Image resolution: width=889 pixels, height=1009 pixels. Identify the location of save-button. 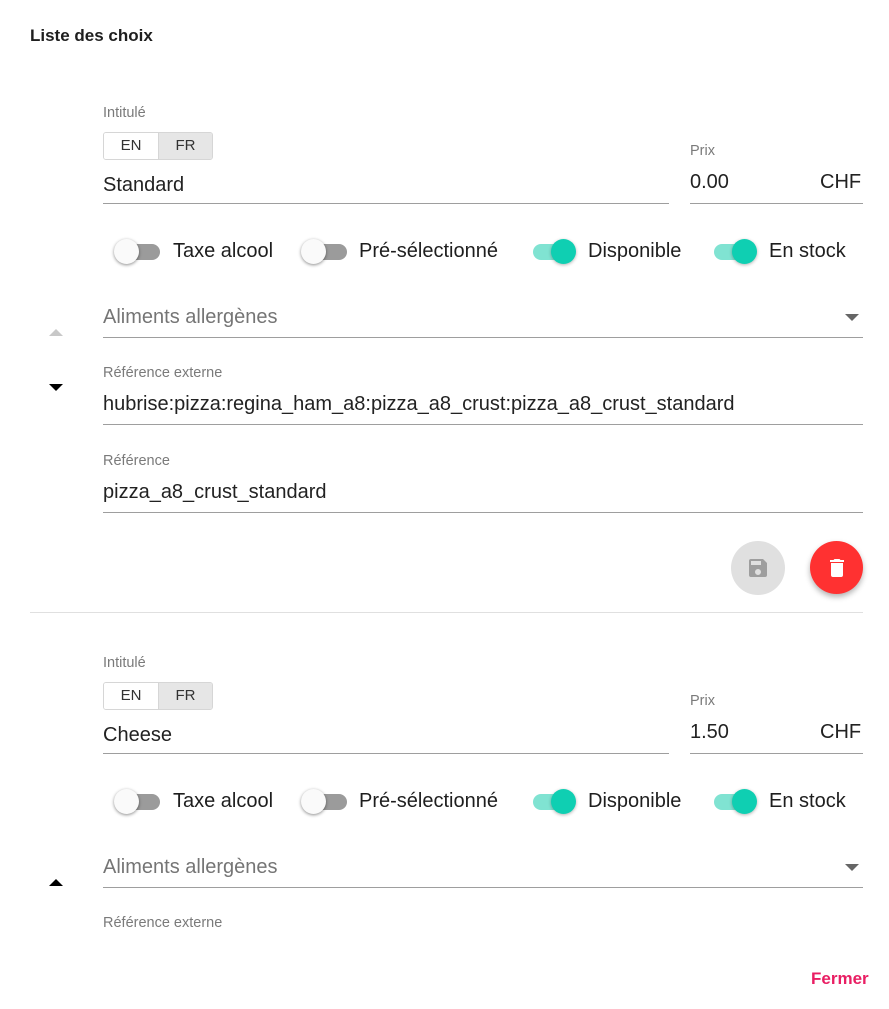
(758, 568).